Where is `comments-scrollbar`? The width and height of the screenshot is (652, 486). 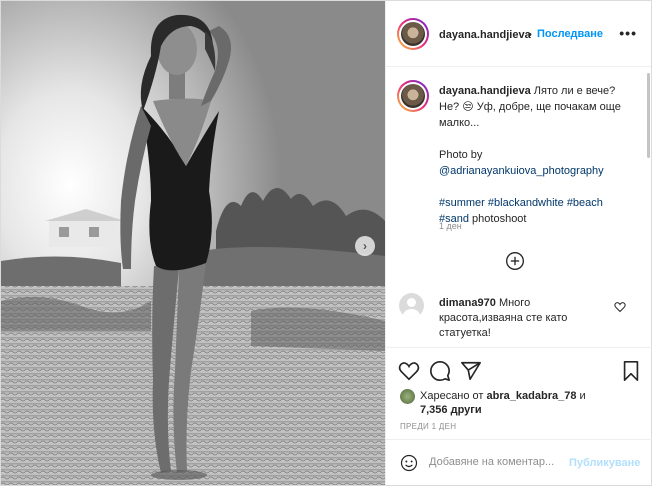
comments-scrollbar is located at coordinates (648, 115).